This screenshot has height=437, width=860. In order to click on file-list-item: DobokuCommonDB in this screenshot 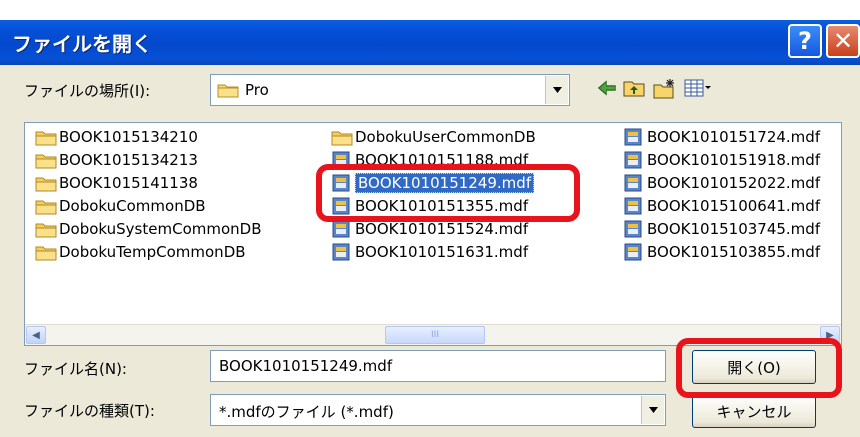, I will do `click(120, 206)`.